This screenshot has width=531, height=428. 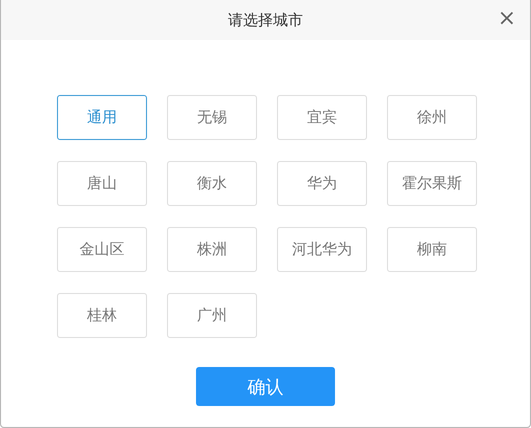 I want to click on dialog-title: 请选择城市, so click(x=265, y=20).